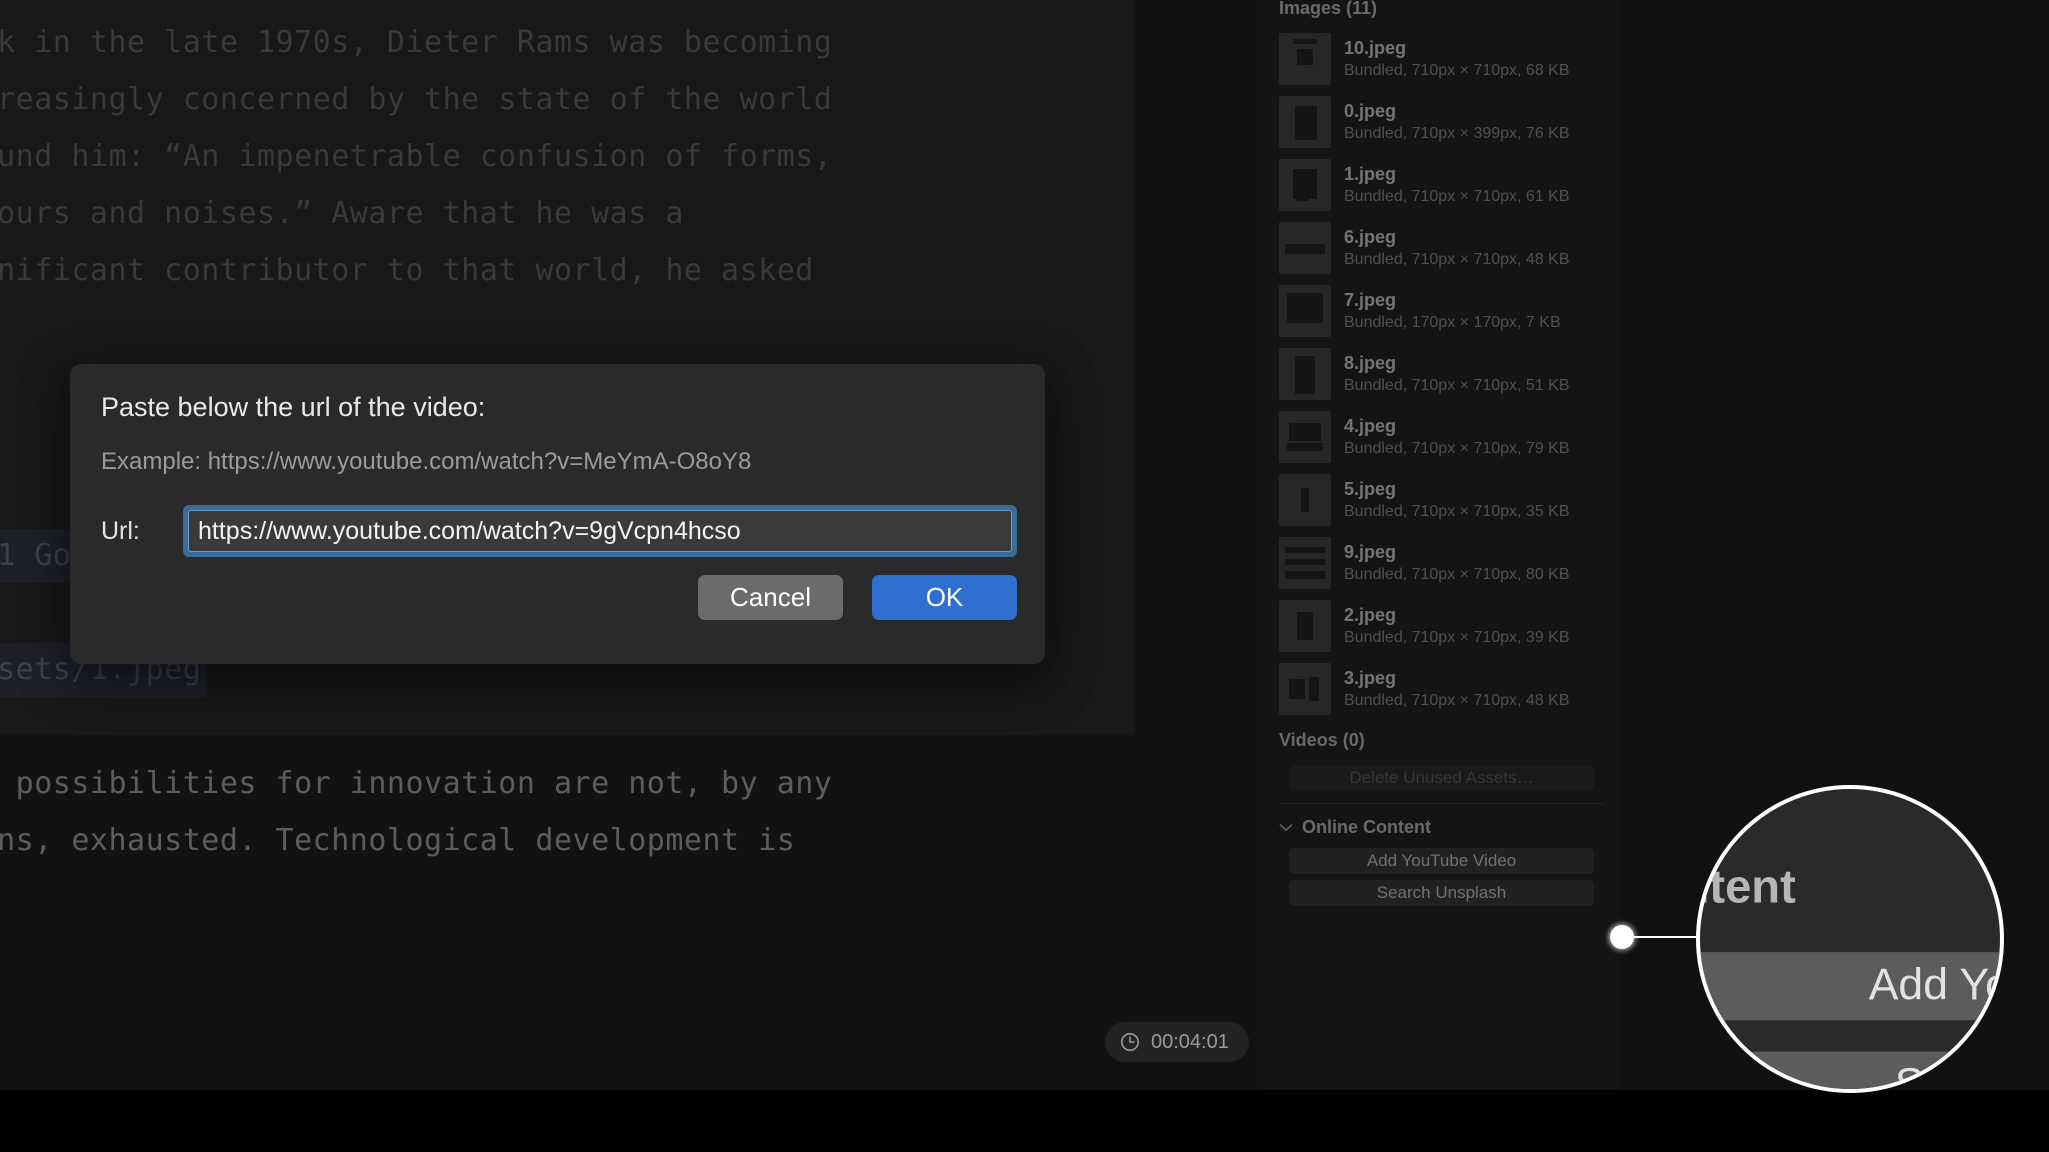 The image size is (2049, 1152). I want to click on image-asset-row: 3.jpeg Bundled, 710px × 710px, 48 KB, so click(1441, 688).